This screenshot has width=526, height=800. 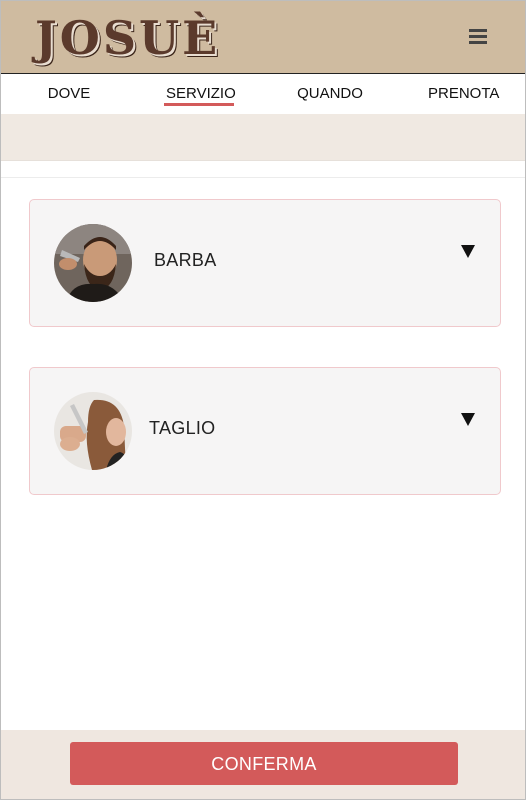 What do you see at coordinates (93, 263) in the screenshot?
I see `barba-photo` at bounding box center [93, 263].